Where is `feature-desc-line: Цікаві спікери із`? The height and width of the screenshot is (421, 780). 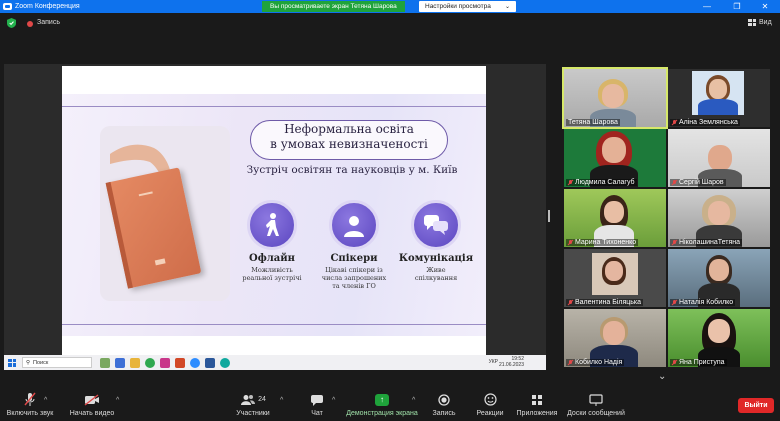 feature-desc-line: Цікаві спікери із is located at coordinates (354, 270).